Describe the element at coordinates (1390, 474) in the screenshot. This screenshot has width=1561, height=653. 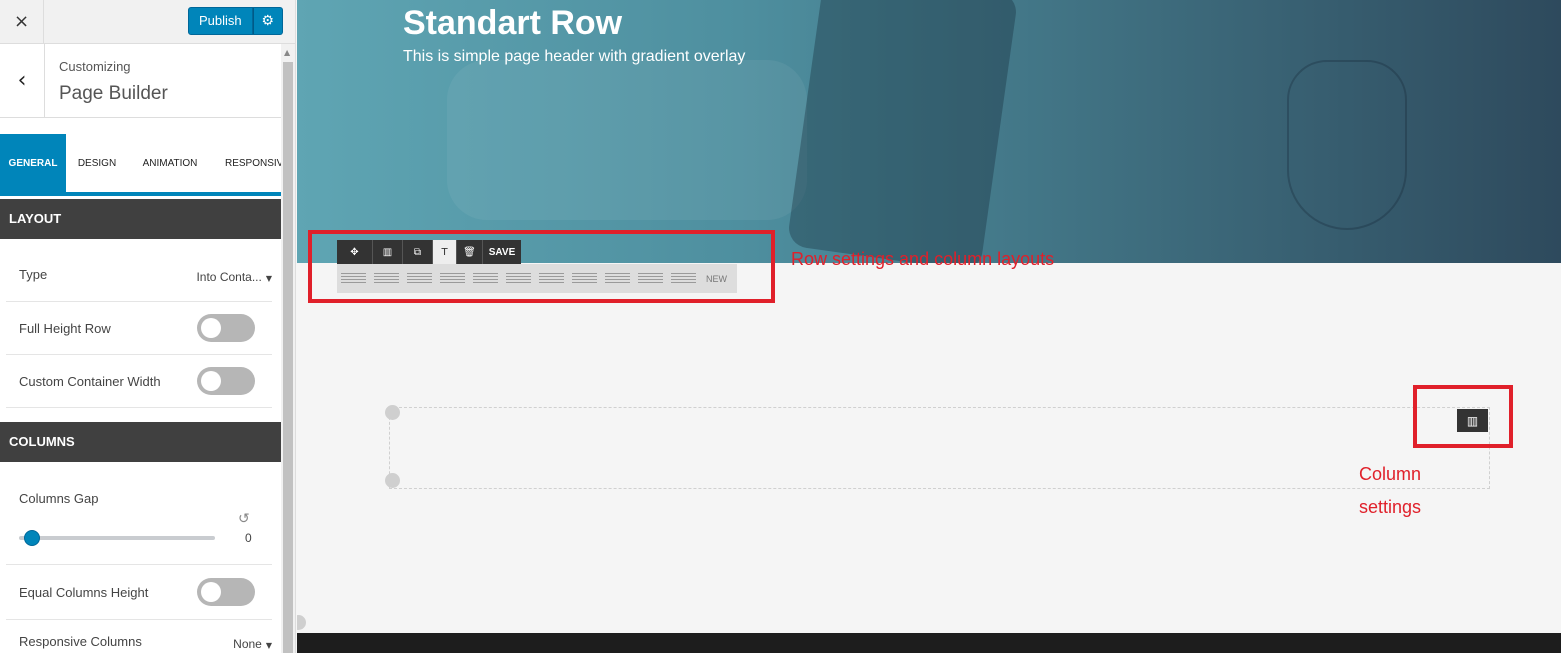
I see `annotation-column-note-1: Column` at that location.